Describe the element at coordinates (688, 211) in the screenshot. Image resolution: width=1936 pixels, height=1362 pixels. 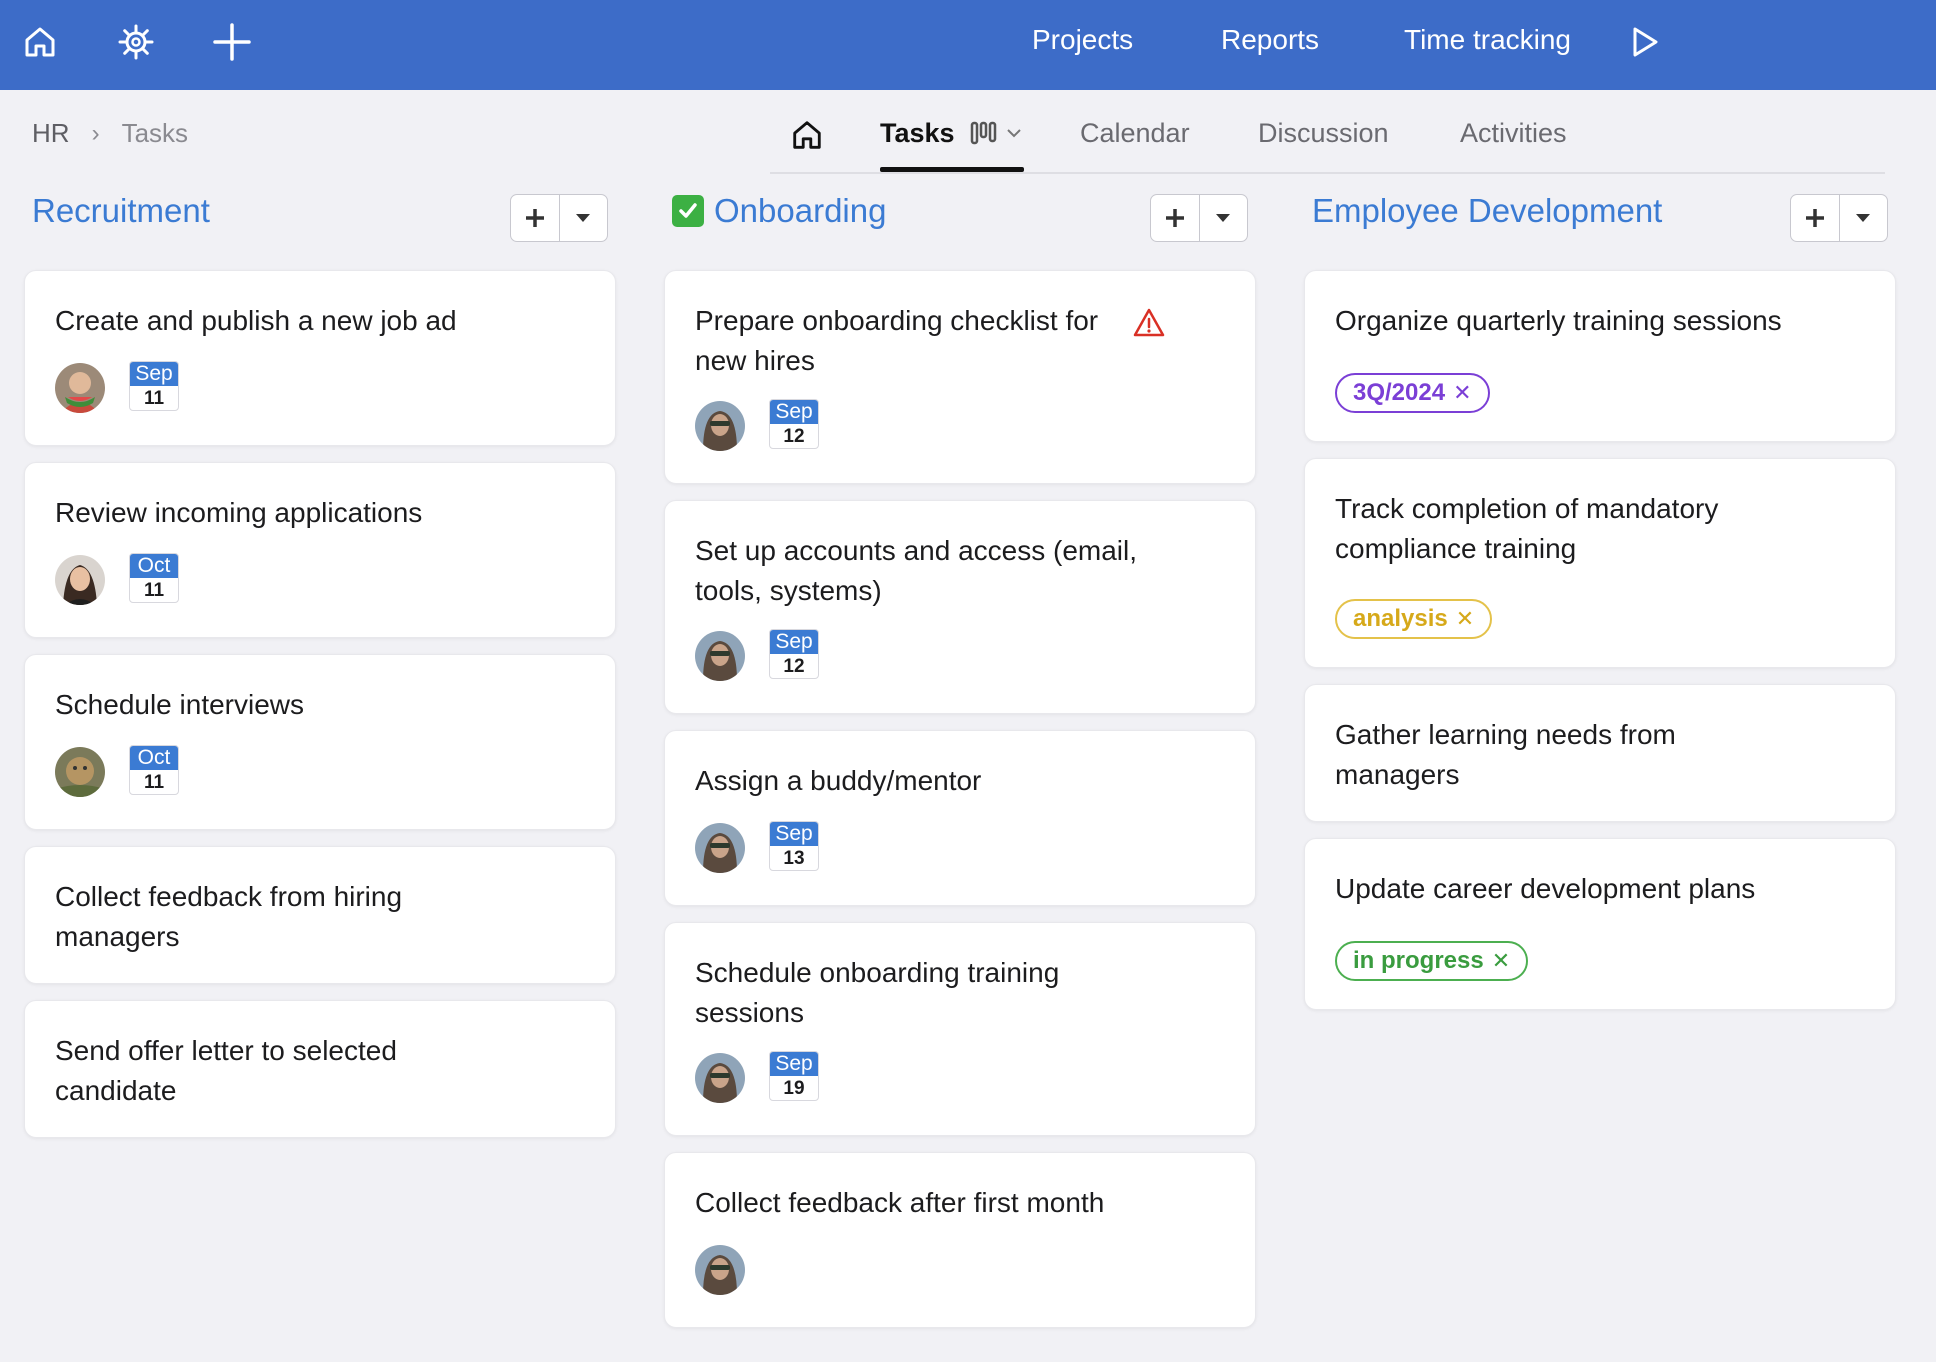
I see `checkmark-icon` at that location.